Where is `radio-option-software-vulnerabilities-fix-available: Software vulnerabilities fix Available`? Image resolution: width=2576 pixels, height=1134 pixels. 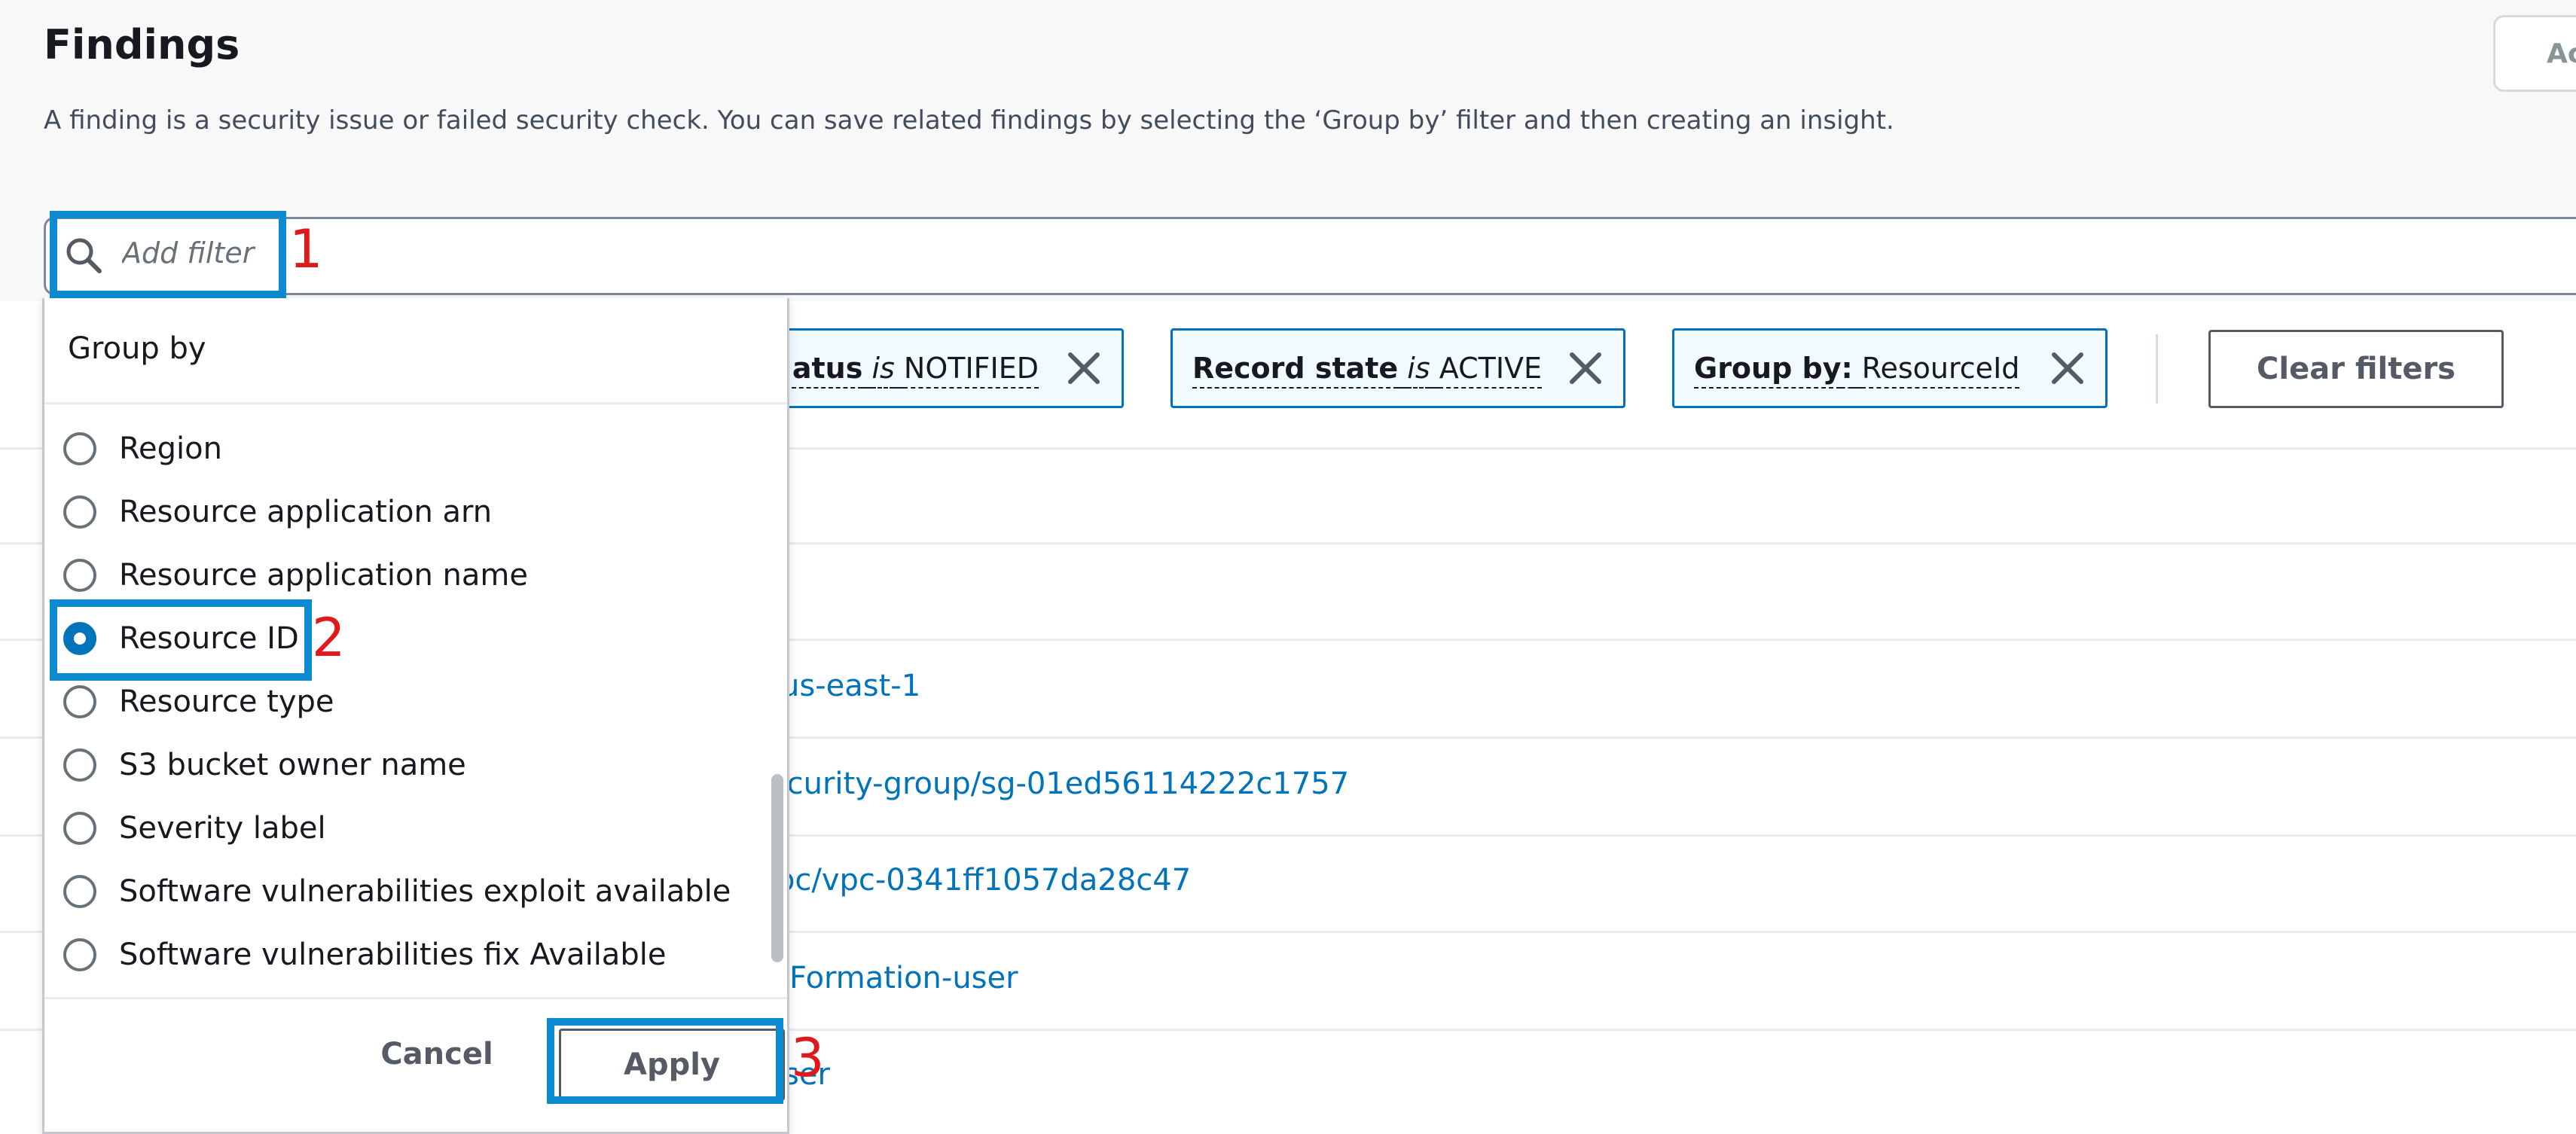 radio-option-software-vulnerabilities-fix-available: Software vulnerabilities fix Available is located at coordinates (365, 955).